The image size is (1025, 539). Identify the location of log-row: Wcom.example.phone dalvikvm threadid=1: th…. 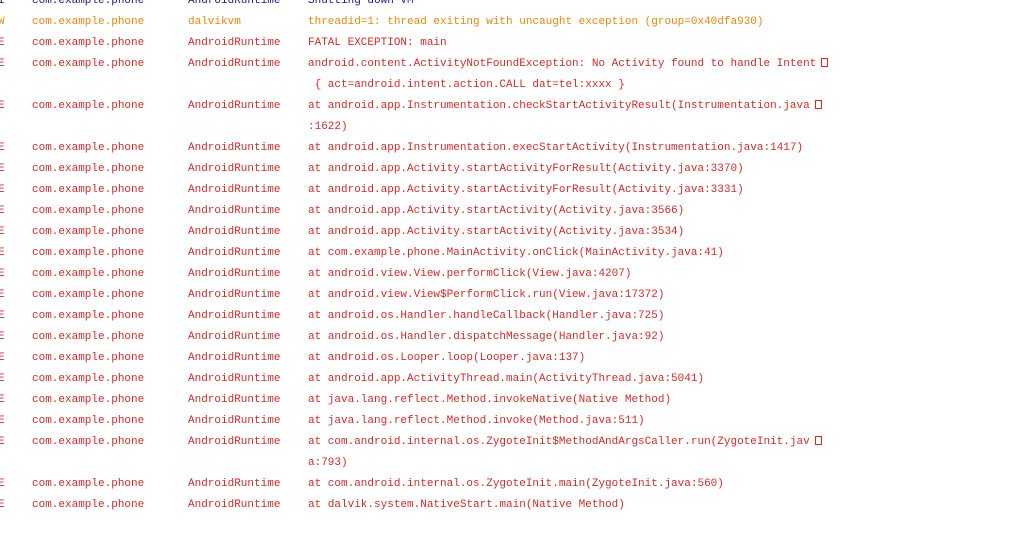
(512, 26).